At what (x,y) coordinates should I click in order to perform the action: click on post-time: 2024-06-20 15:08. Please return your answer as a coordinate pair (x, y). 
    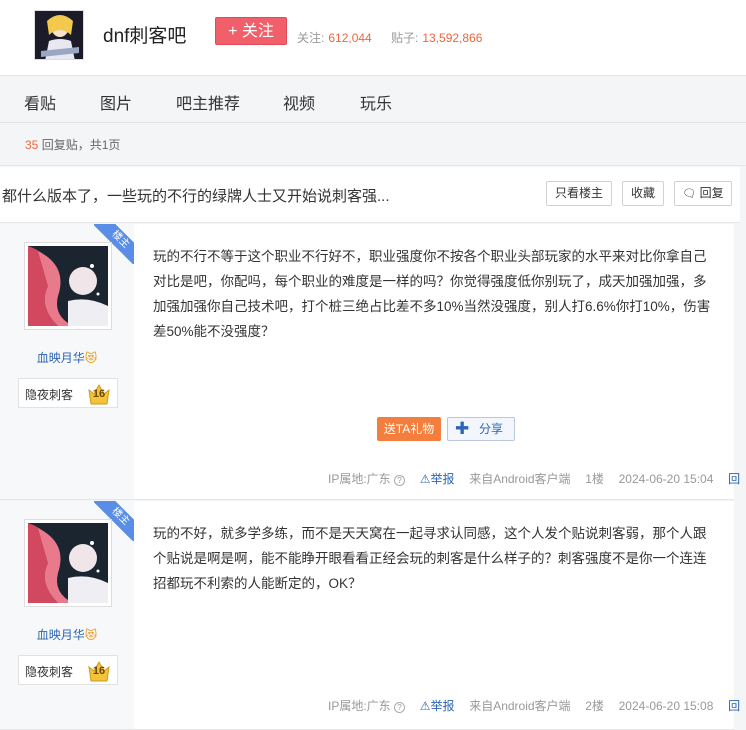
    Looking at the image, I should click on (666, 706).